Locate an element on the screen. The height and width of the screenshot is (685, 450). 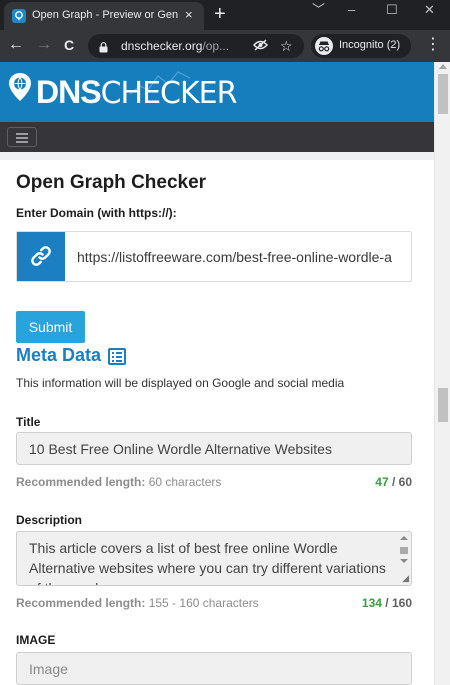
browser-tab: Open Graph - Preview or Gen × is located at coordinates (104, 16).